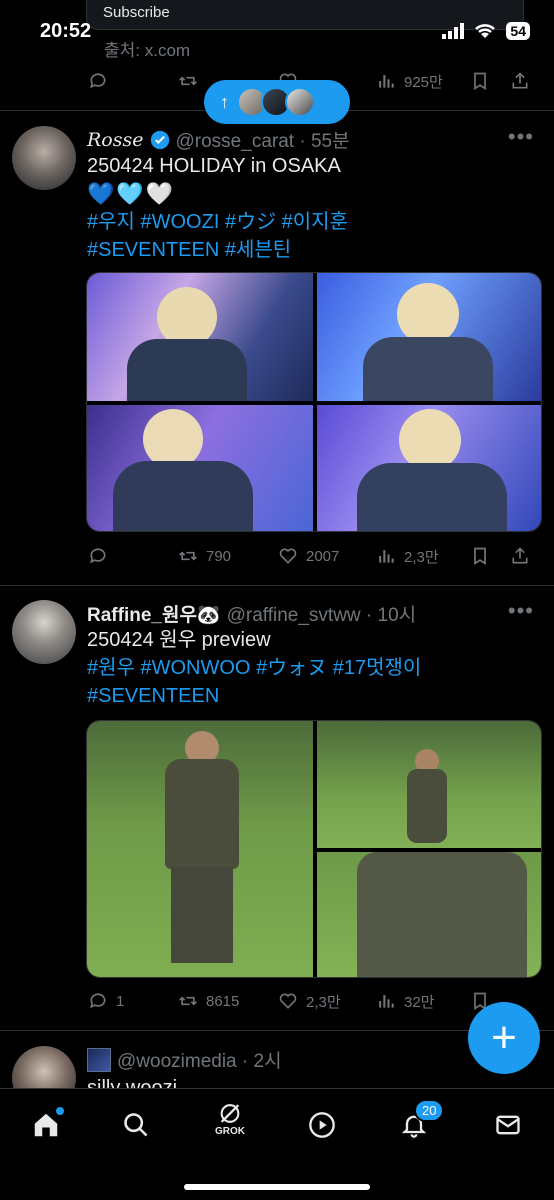 Image resolution: width=554 pixels, height=1200 pixels. What do you see at coordinates (131, 193) in the screenshot?
I see `emoji-line: 💙🩵🤍` at bounding box center [131, 193].